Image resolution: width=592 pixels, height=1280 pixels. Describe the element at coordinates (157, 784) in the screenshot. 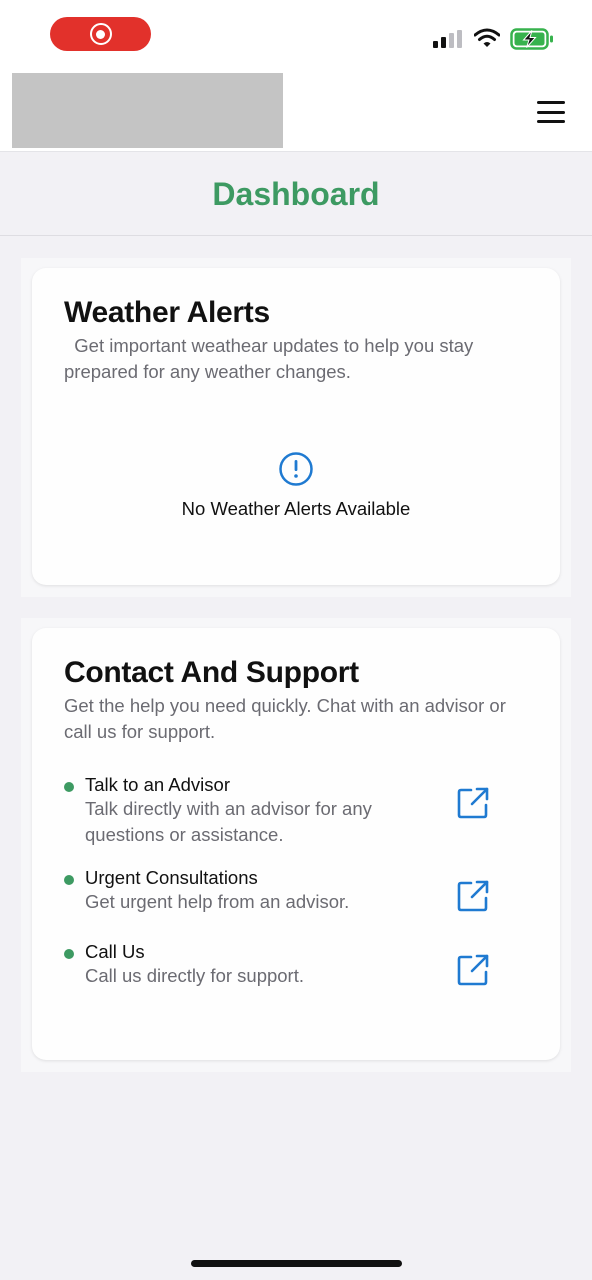

I see `support-item-title: Talk to an Advisor` at that location.